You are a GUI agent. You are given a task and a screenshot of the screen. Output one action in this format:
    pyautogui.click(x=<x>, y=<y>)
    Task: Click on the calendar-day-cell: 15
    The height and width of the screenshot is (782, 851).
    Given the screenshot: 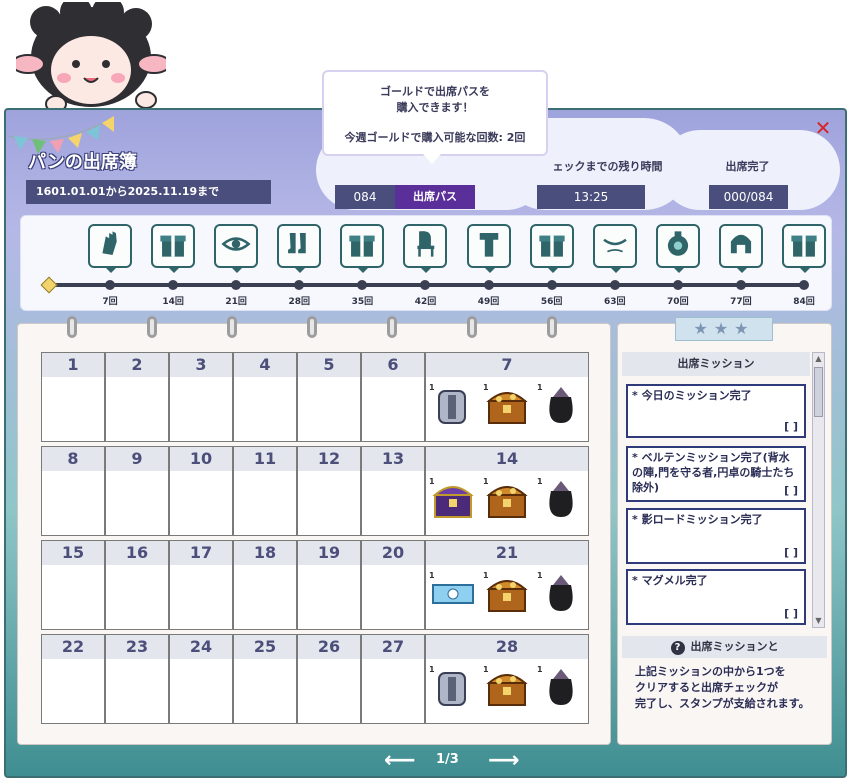 What is the action you would take?
    pyautogui.click(x=73, y=585)
    